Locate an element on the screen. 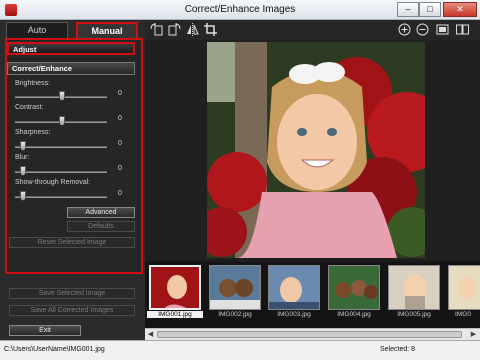 This screenshot has width=480, height=360. show-through-removal-label: Show-through Removal: is located at coordinates (53, 182).